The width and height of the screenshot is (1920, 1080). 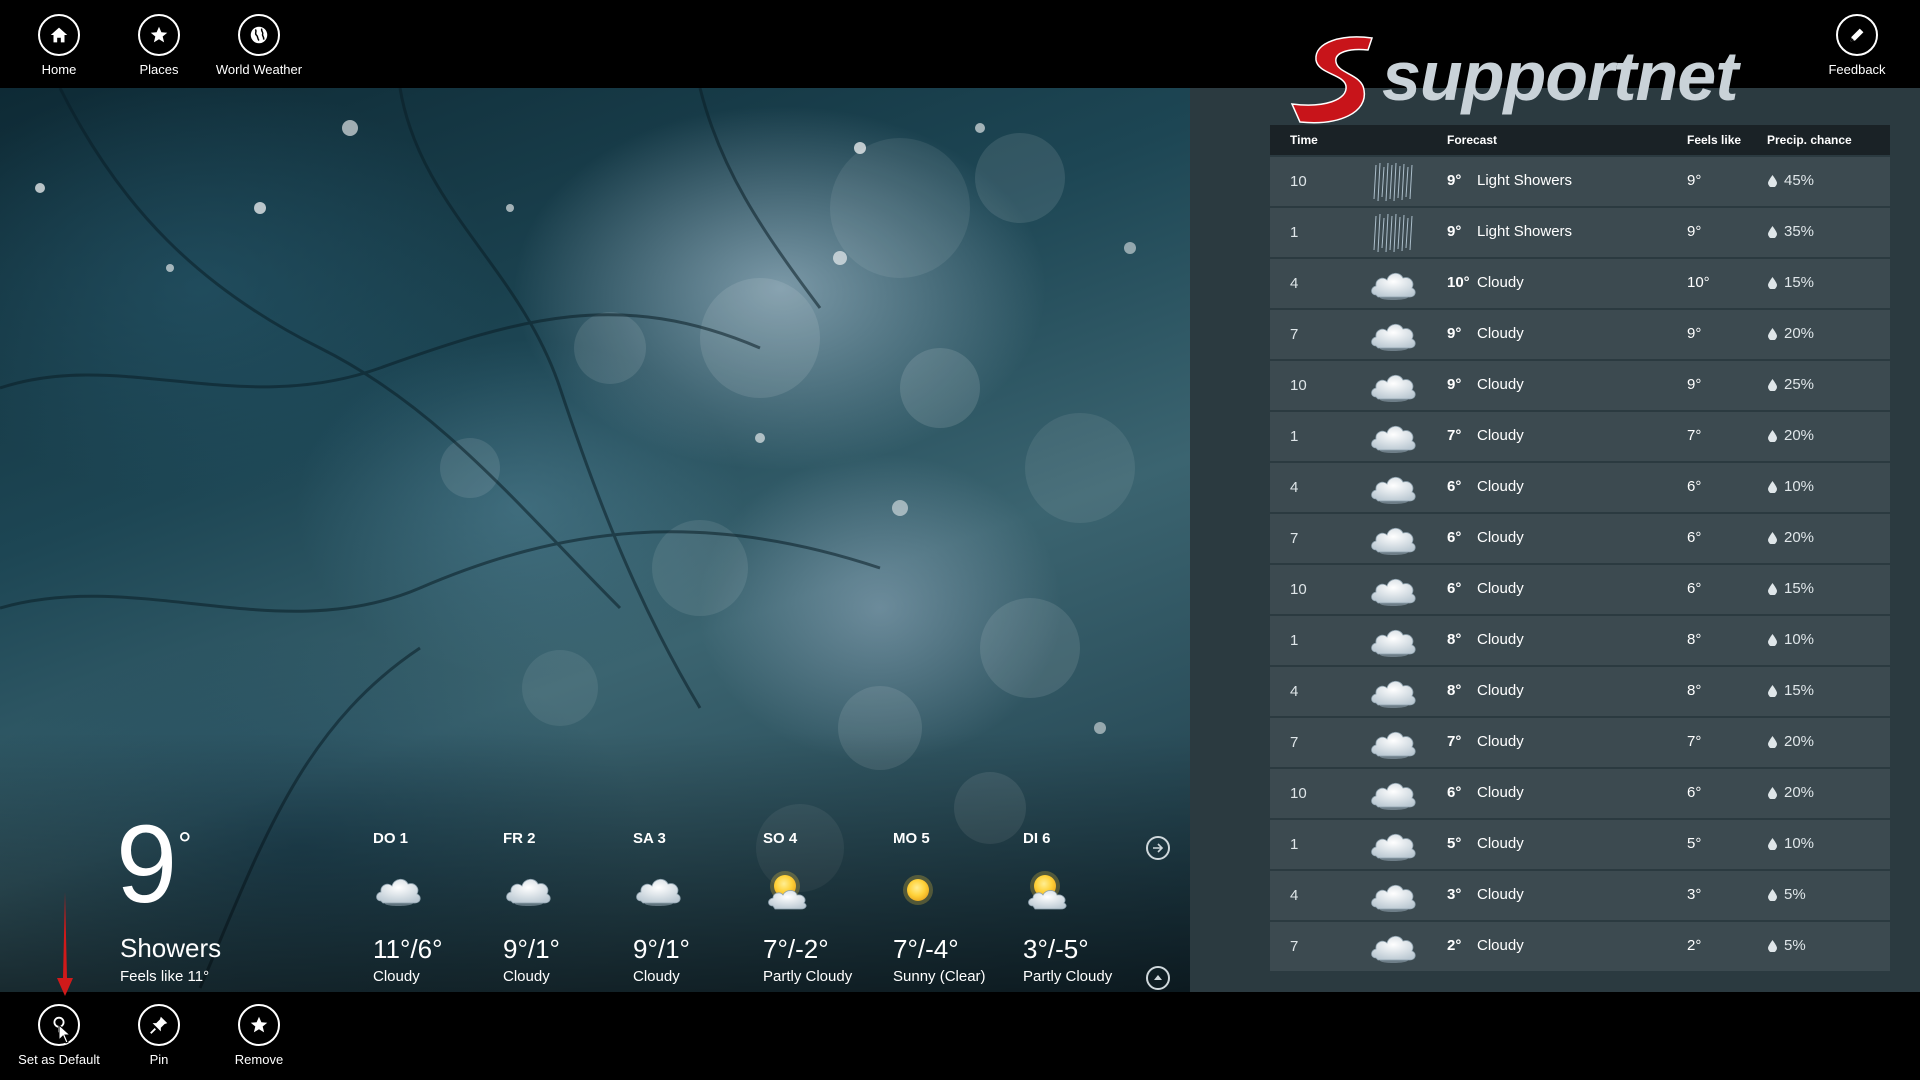 What do you see at coordinates (1294, 640) in the screenshot?
I see `row-time: 1` at bounding box center [1294, 640].